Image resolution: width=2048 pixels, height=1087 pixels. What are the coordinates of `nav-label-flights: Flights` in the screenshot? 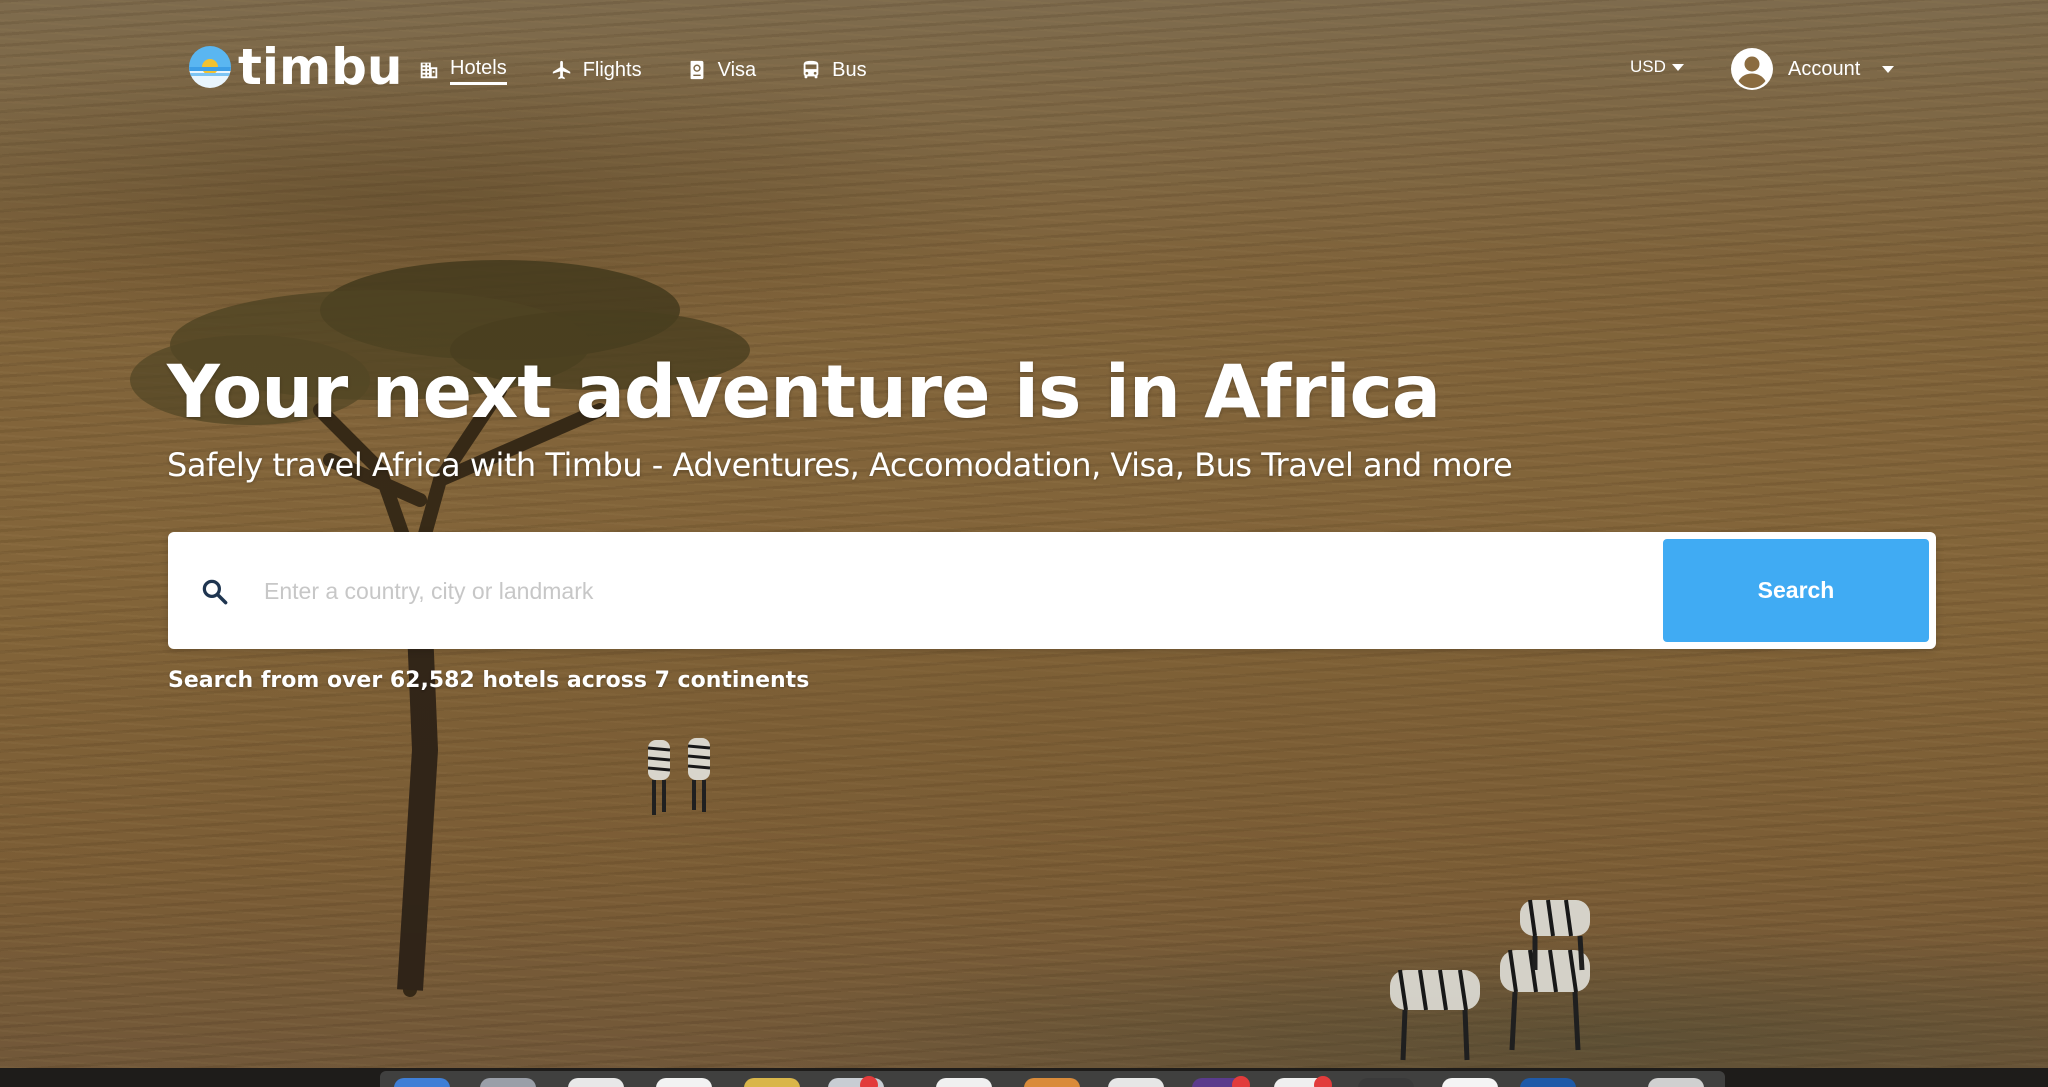 It's located at (612, 70).